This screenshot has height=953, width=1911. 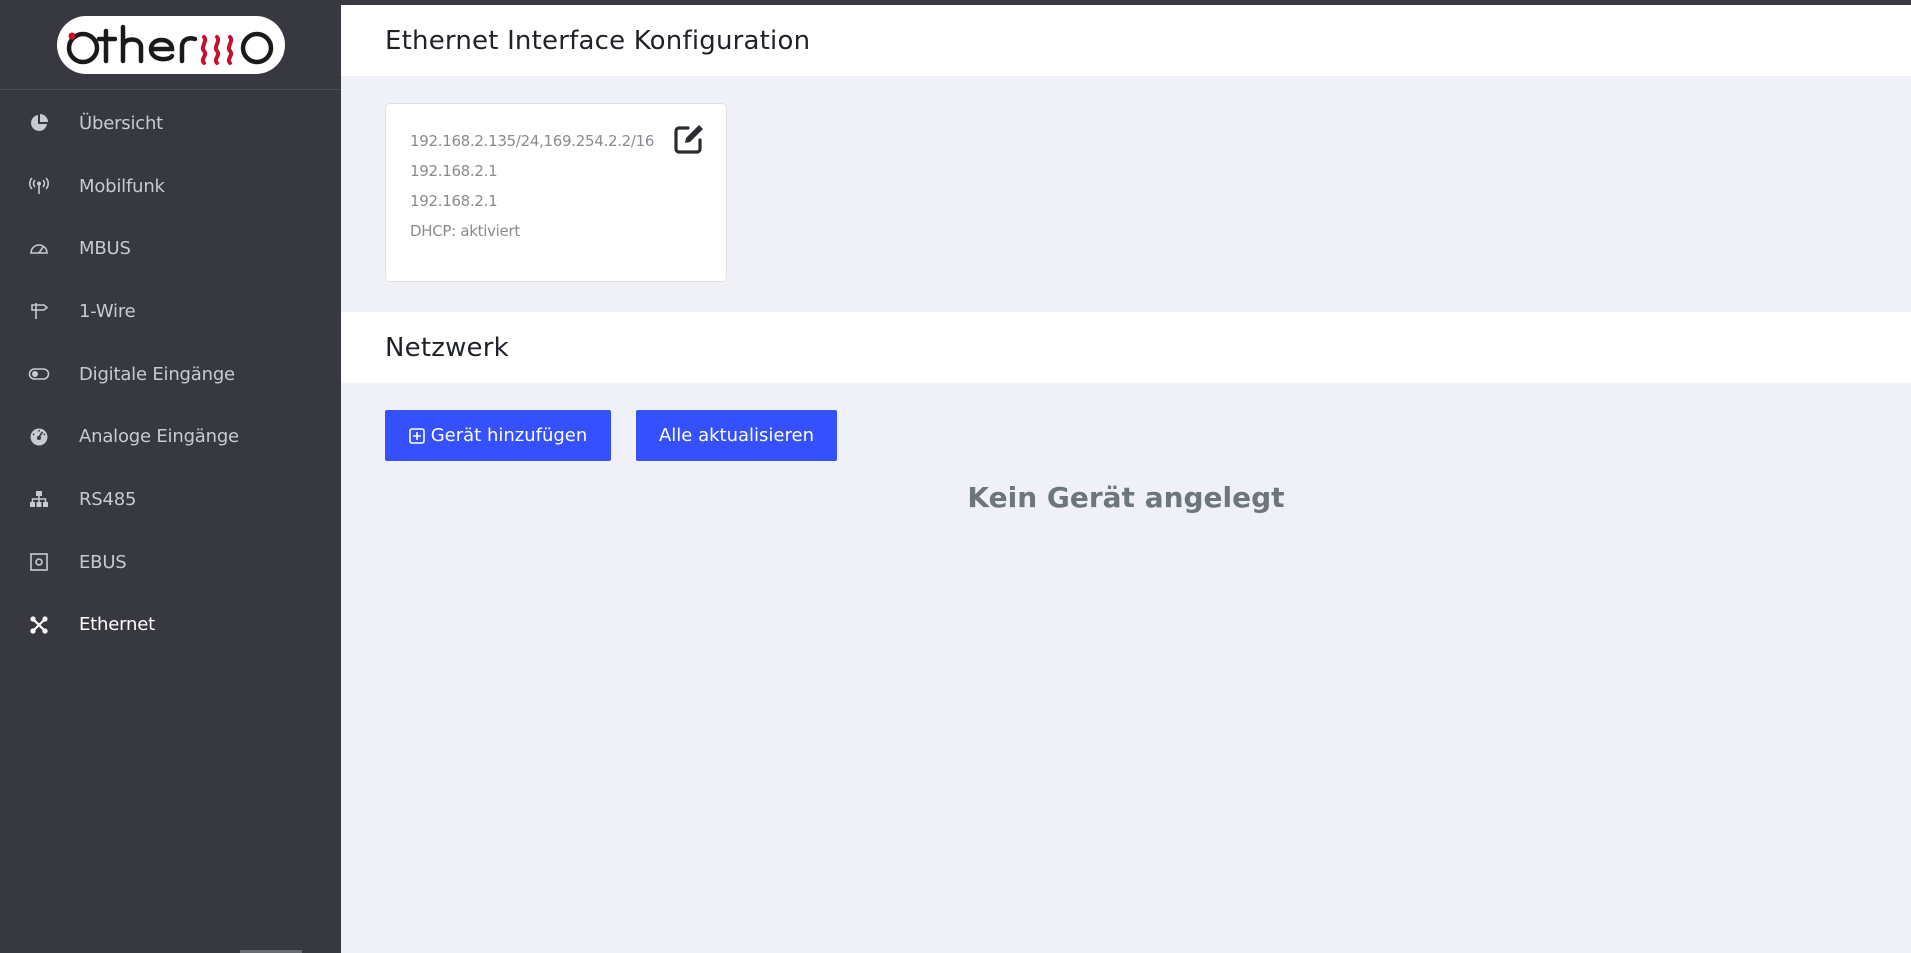 I want to click on toggle-icon, so click(x=39, y=374).